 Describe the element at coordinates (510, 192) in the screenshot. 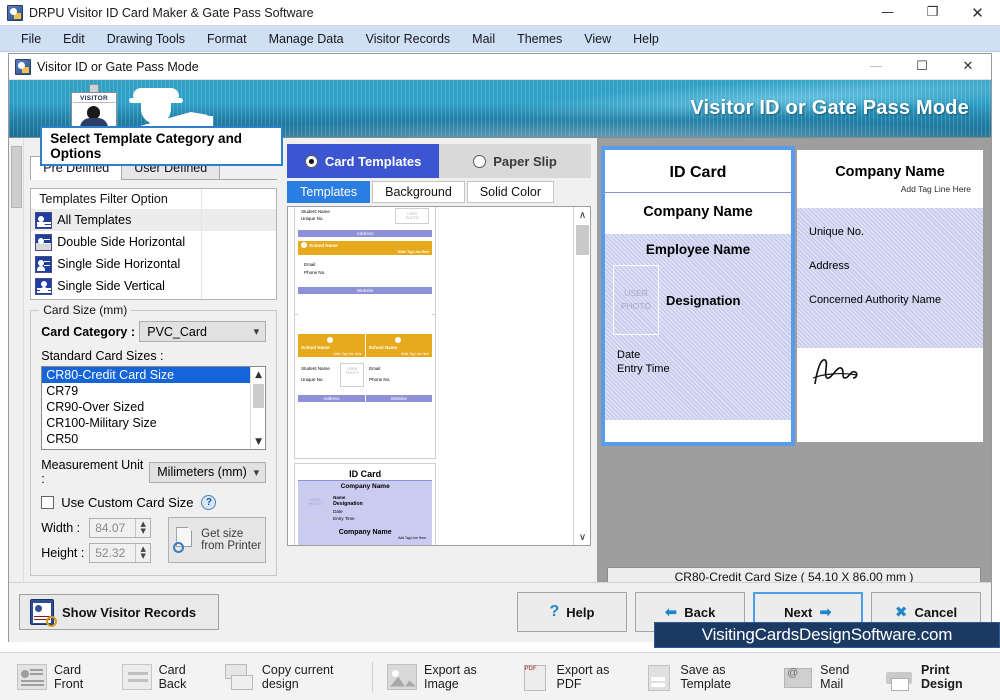

I see `tab-solid-color: Solid Color` at that location.